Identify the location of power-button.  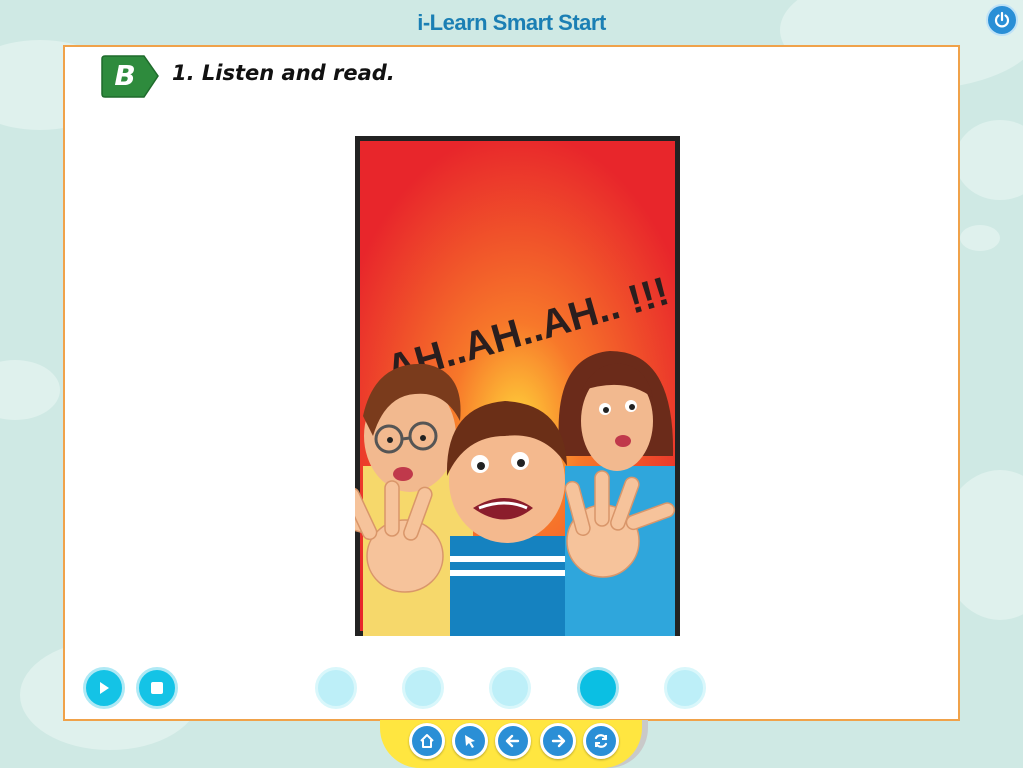
(1002, 20).